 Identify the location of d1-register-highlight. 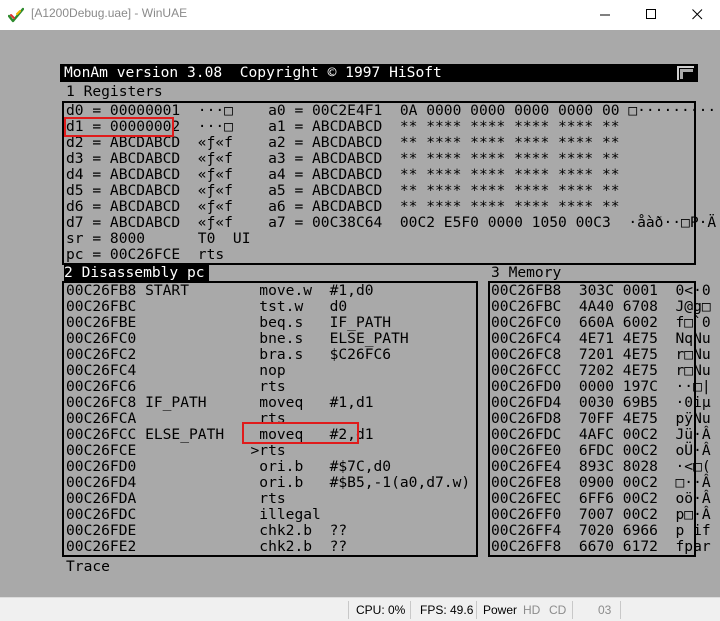
(119, 127).